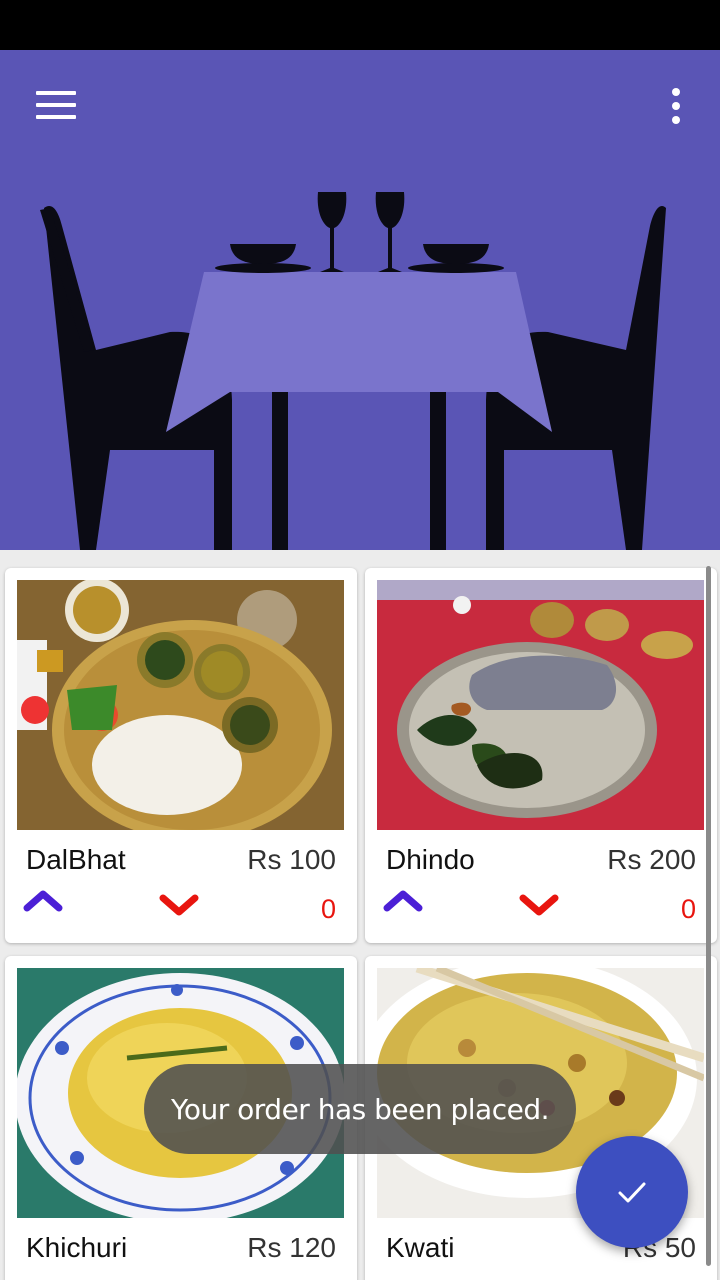  I want to click on hamburger-menu-icon, so click(56, 105).